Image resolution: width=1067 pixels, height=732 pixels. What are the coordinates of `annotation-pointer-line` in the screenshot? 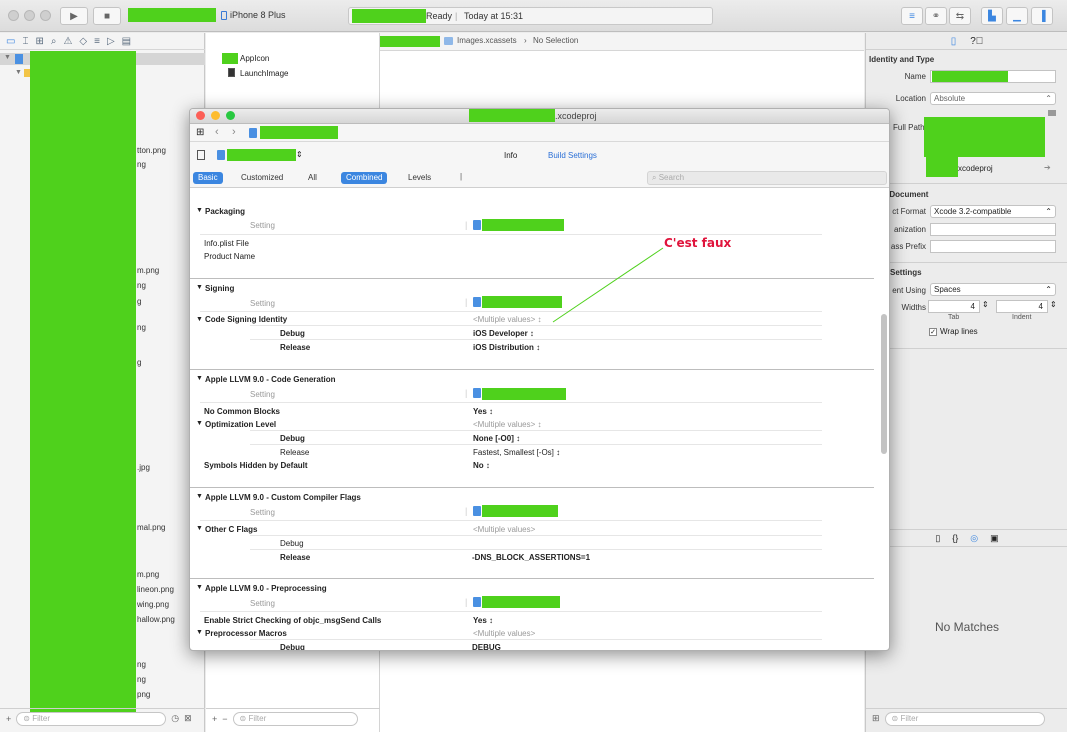 It's located at (608, 285).